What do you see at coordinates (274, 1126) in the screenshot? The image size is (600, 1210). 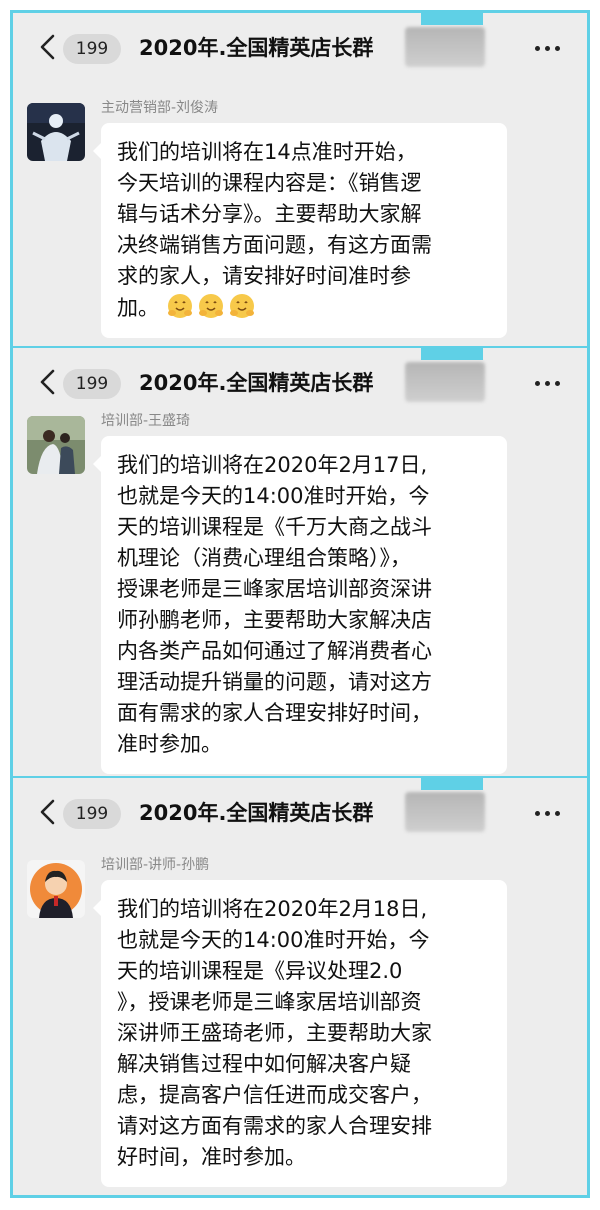 I see `message-line: 请对这方面有需求的家人合理安排` at bounding box center [274, 1126].